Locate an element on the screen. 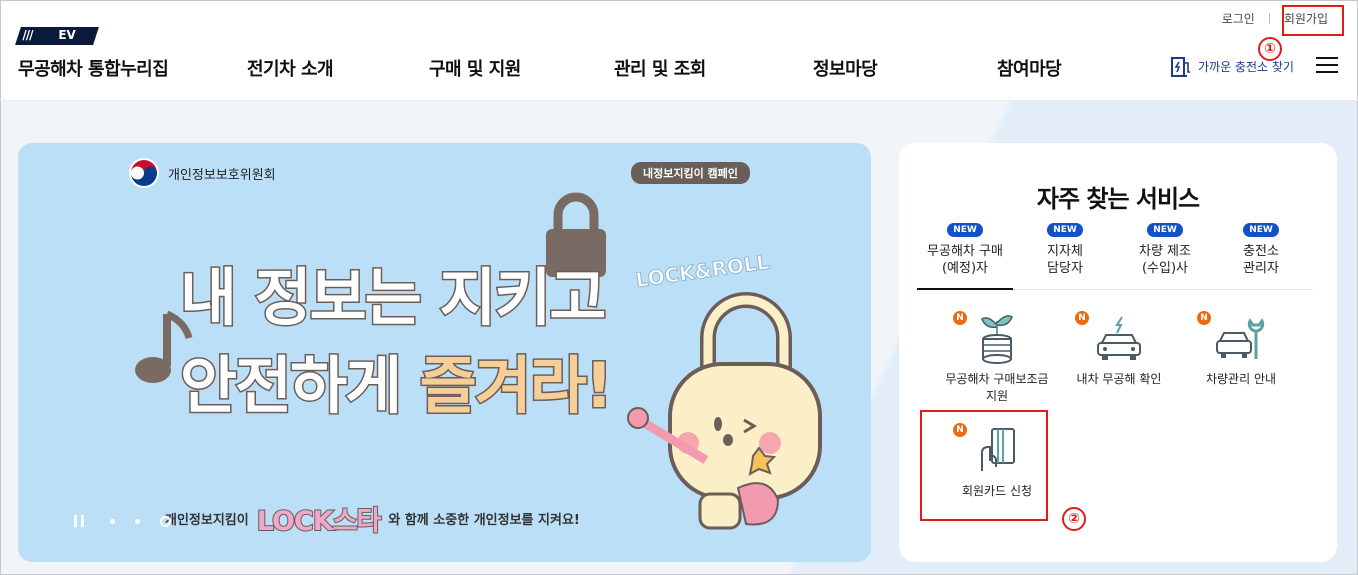 The width and height of the screenshot is (1358, 575). coins-plant-icon is located at coordinates (997, 339).